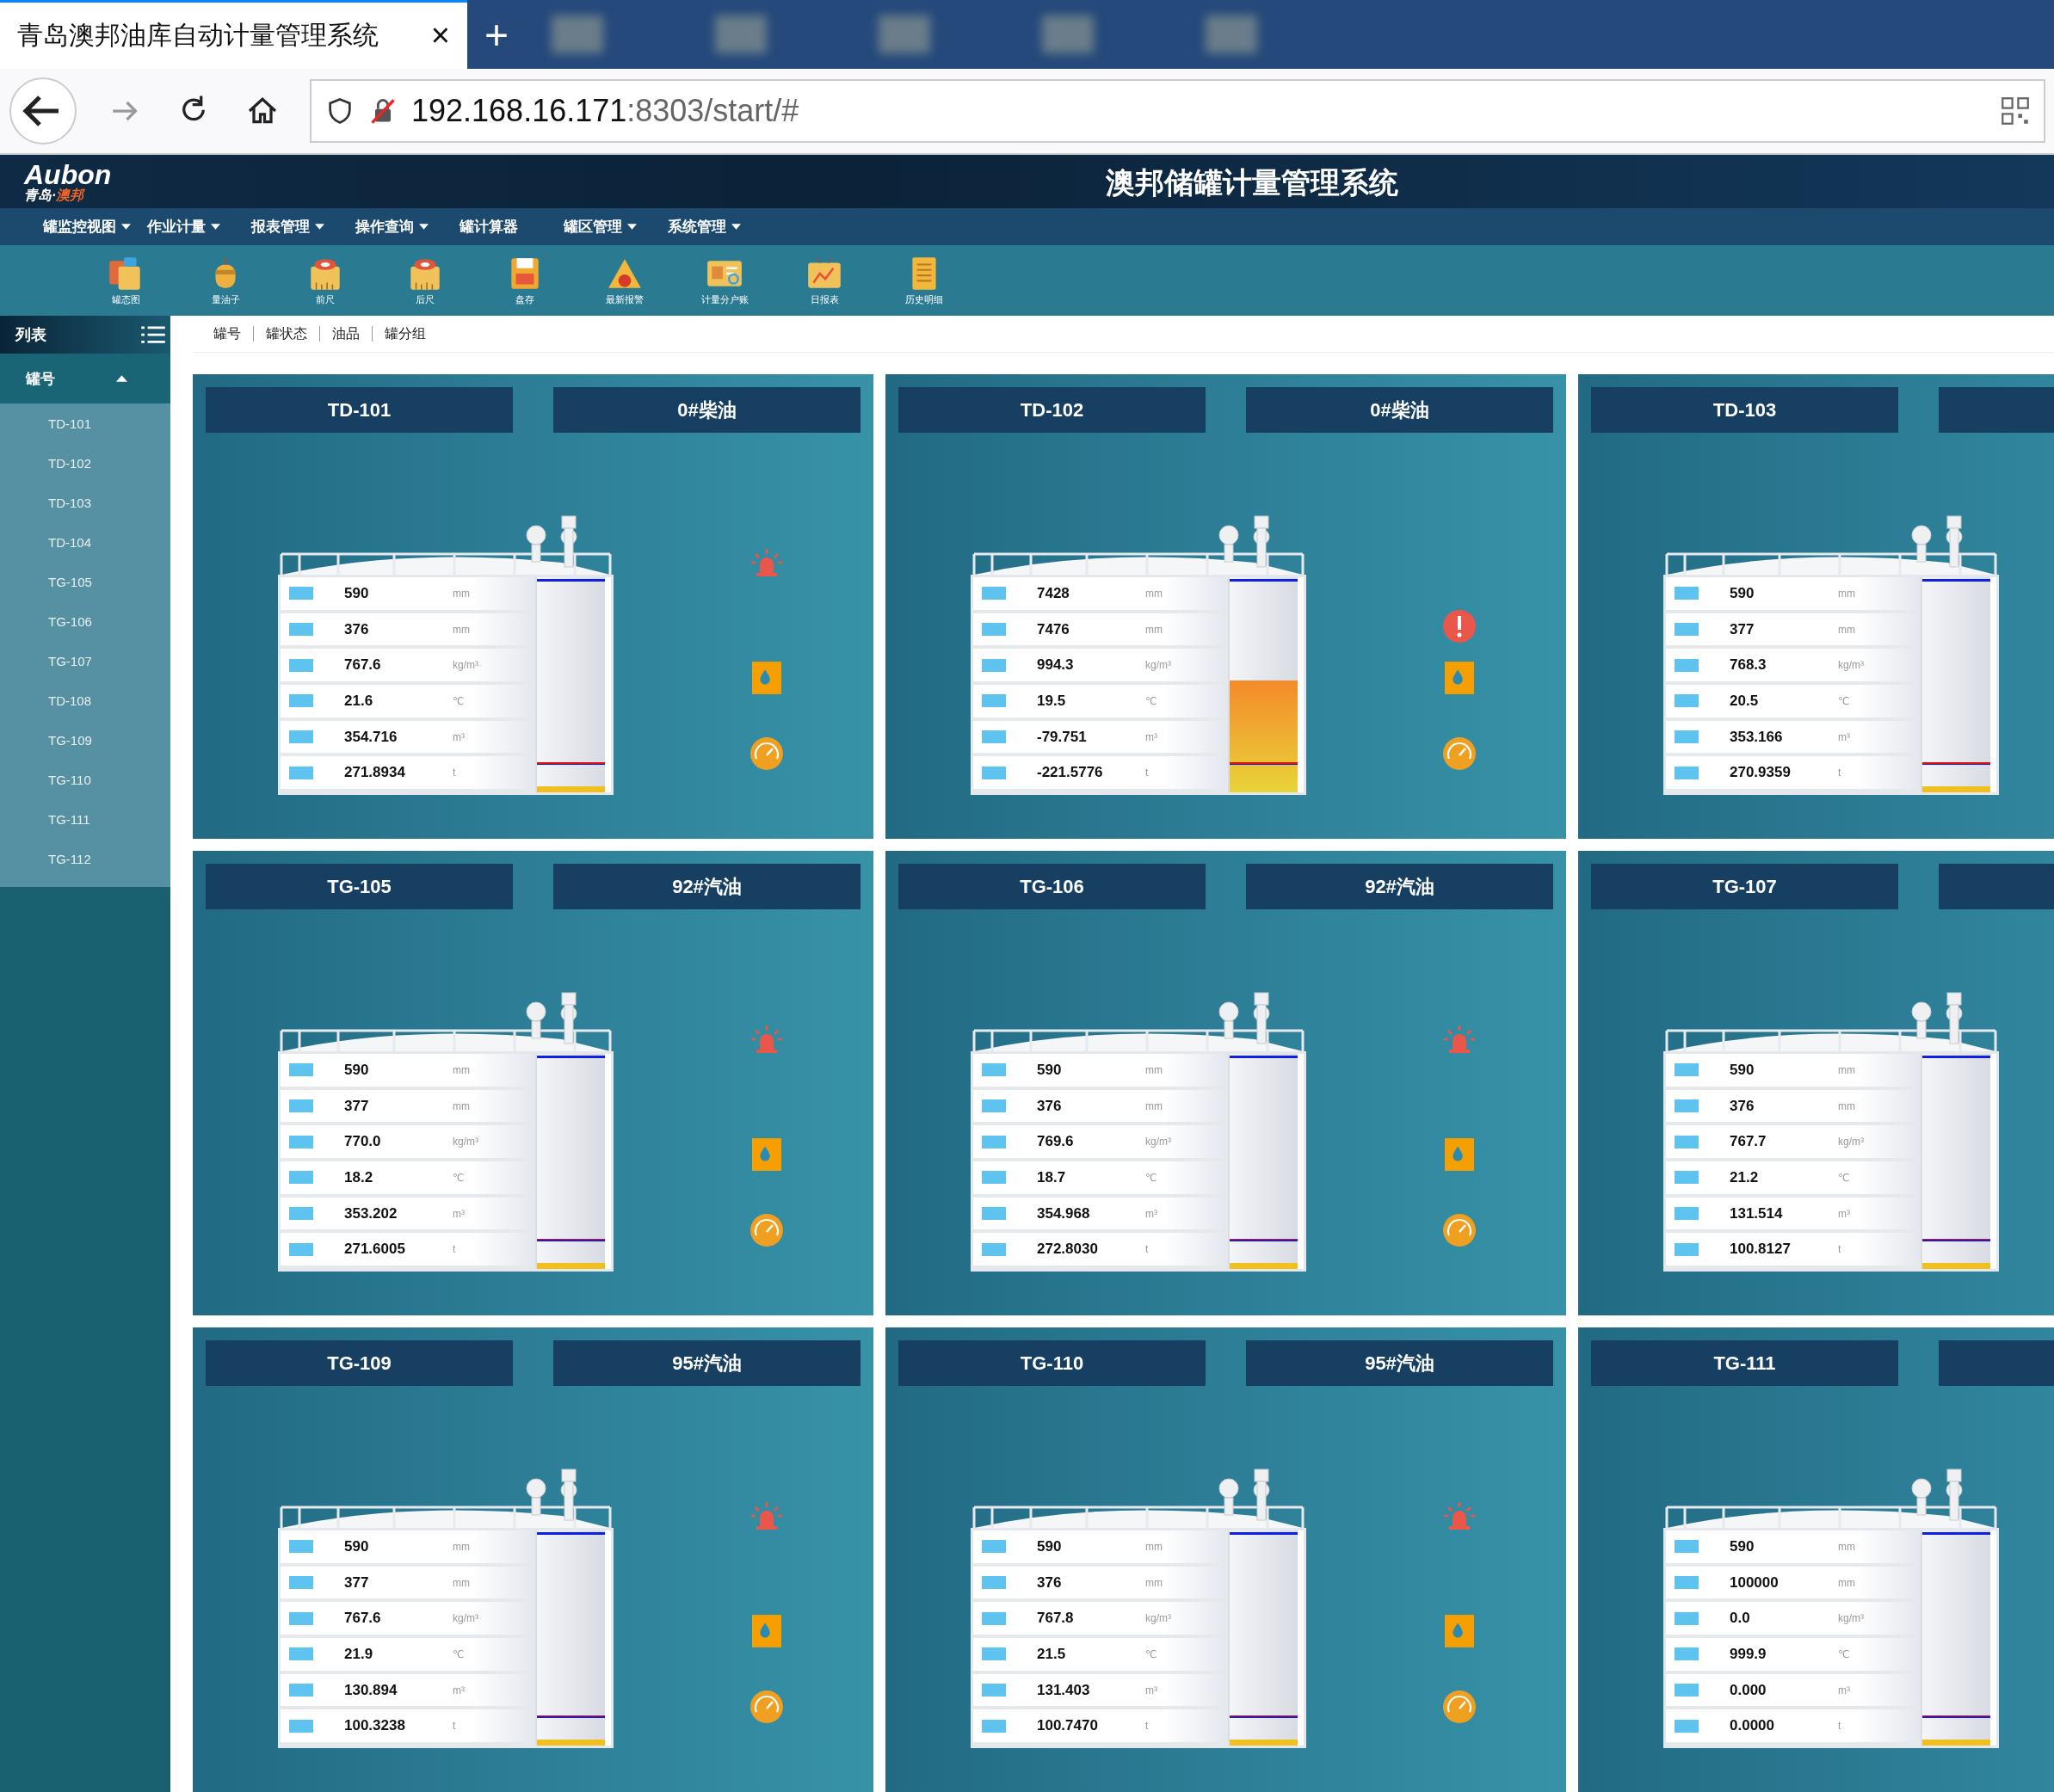 This screenshot has height=1792, width=2054. I want to click on reading-value: 590, so click(357, 1070).